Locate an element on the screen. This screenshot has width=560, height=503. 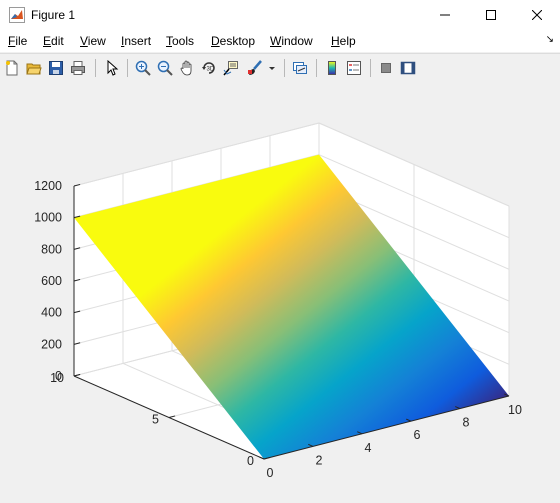
hide-plot-tools-button is located at coordinates (386, 68).